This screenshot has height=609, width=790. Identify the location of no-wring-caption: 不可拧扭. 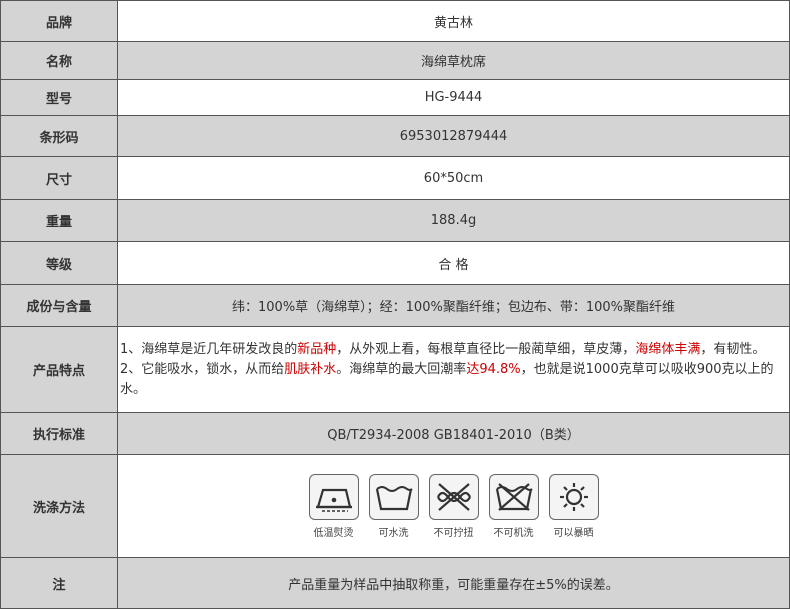
(453, 533).